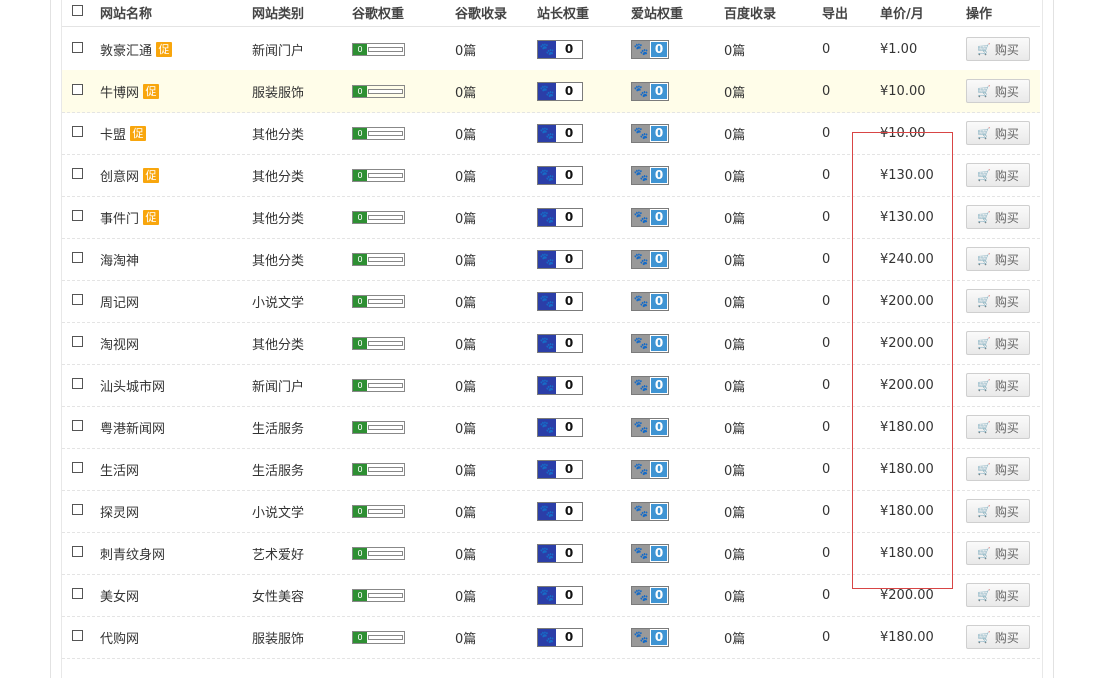 The height and width of the screenshot is (678, 1096). What do you see at coordinates (1006, 469) in the screenshot?
I see `buy-button-label: 购买` at bounding box center [1006, 469].